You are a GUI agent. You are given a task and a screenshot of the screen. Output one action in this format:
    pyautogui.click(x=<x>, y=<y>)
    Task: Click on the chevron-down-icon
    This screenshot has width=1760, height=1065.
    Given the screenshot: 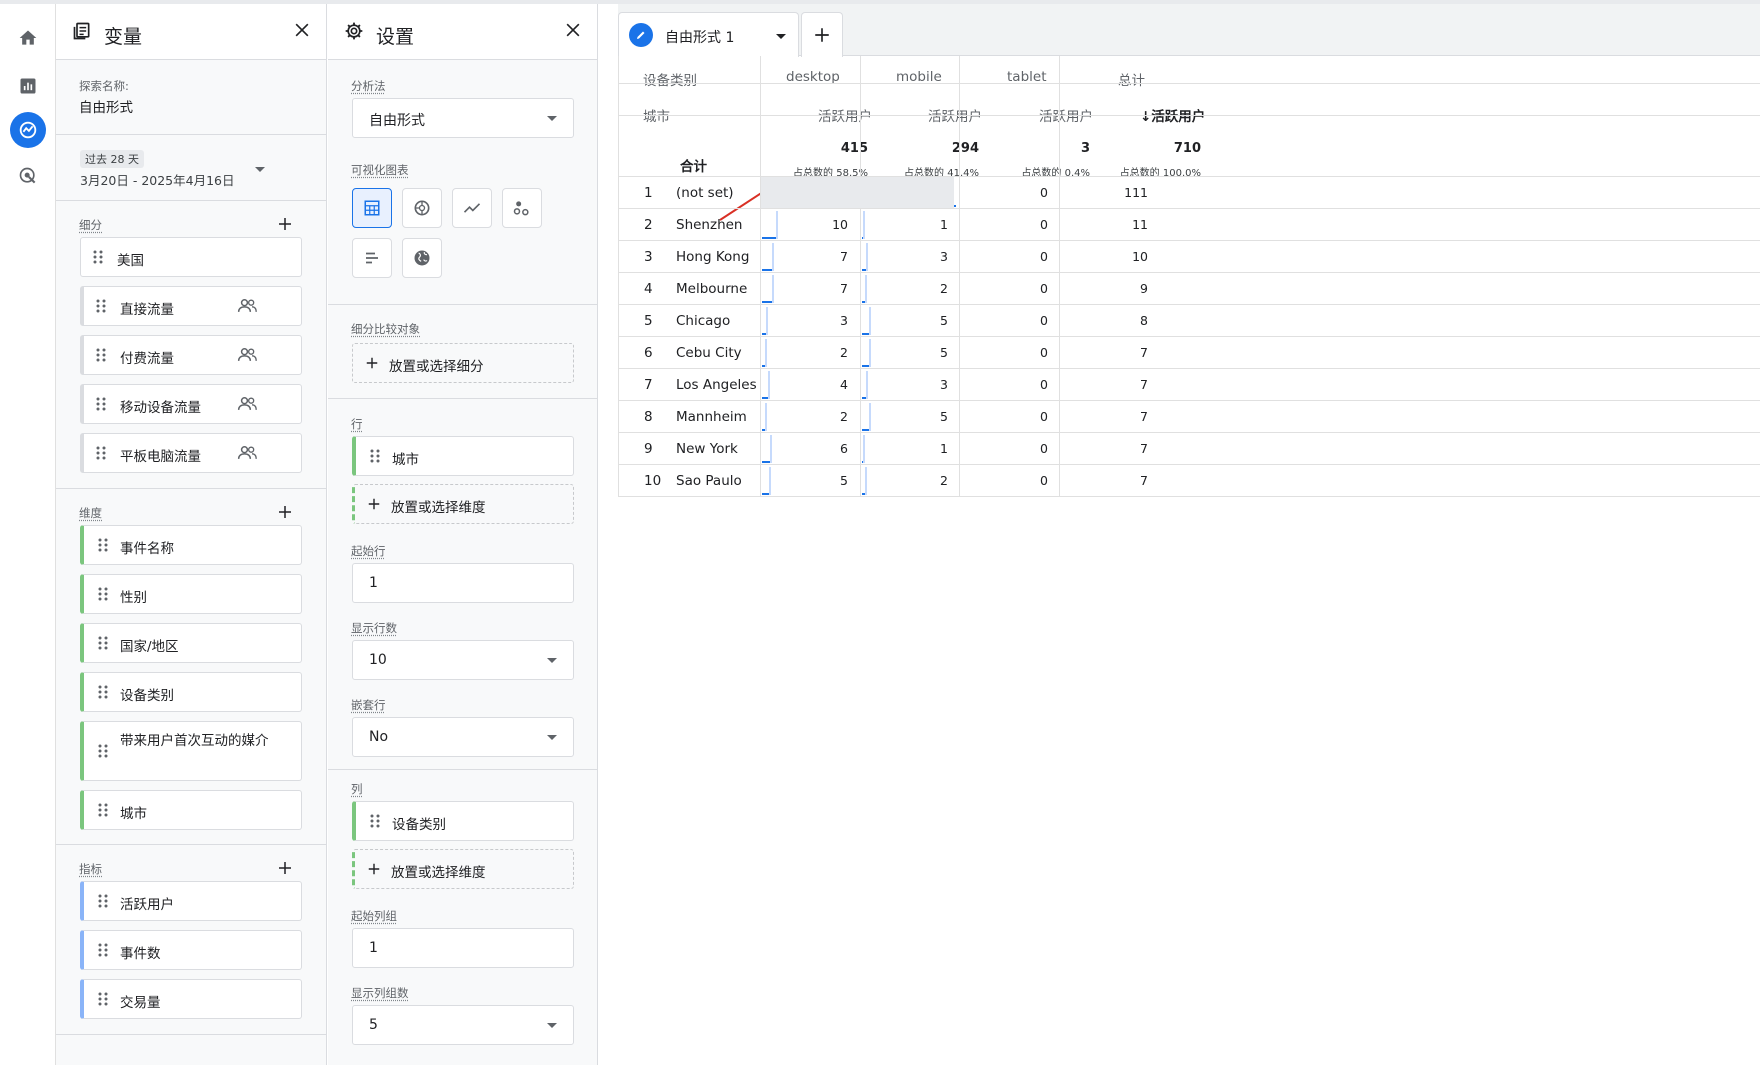 What is the action you would take?
    pyautogui.click(x=781, y=36)
    